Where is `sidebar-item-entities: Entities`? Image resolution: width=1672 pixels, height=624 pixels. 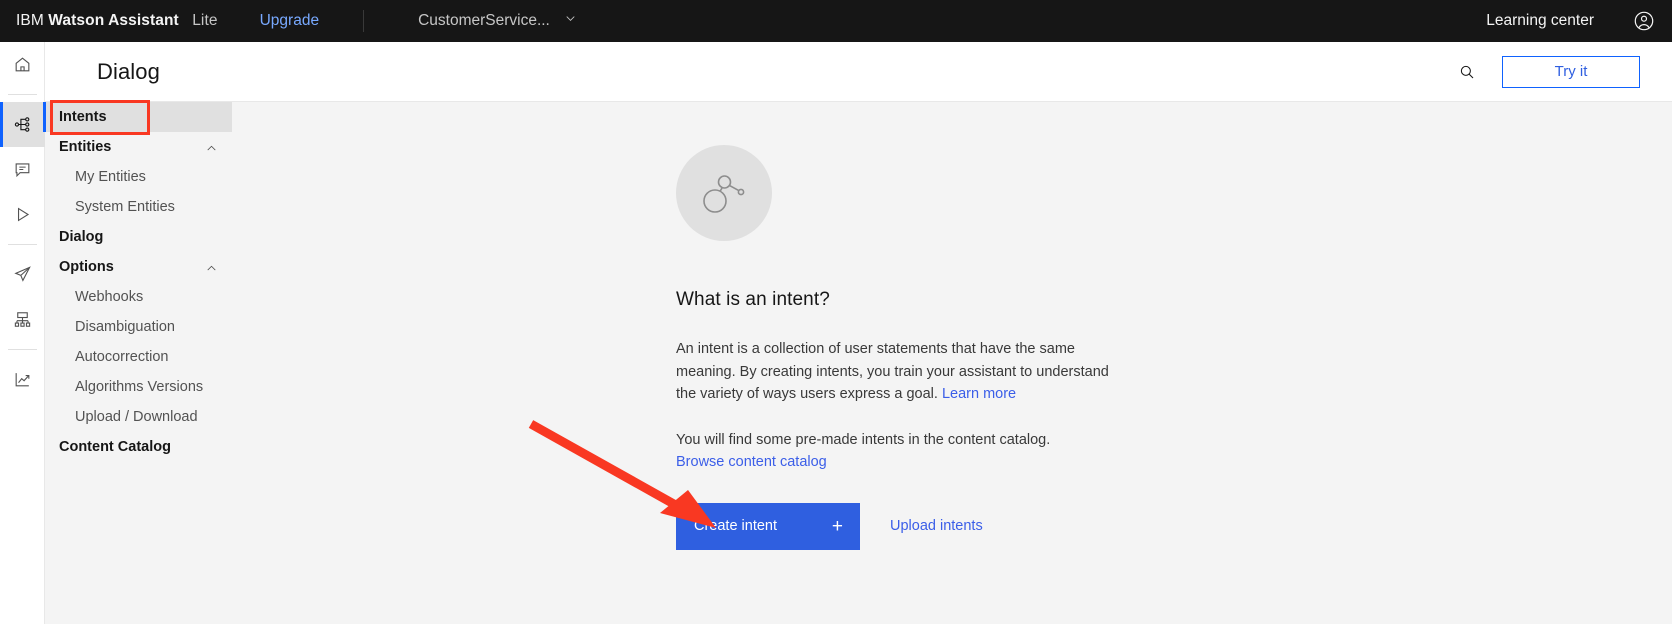
sidebar-item-entities: Entities is located at coordinates (138, 147).